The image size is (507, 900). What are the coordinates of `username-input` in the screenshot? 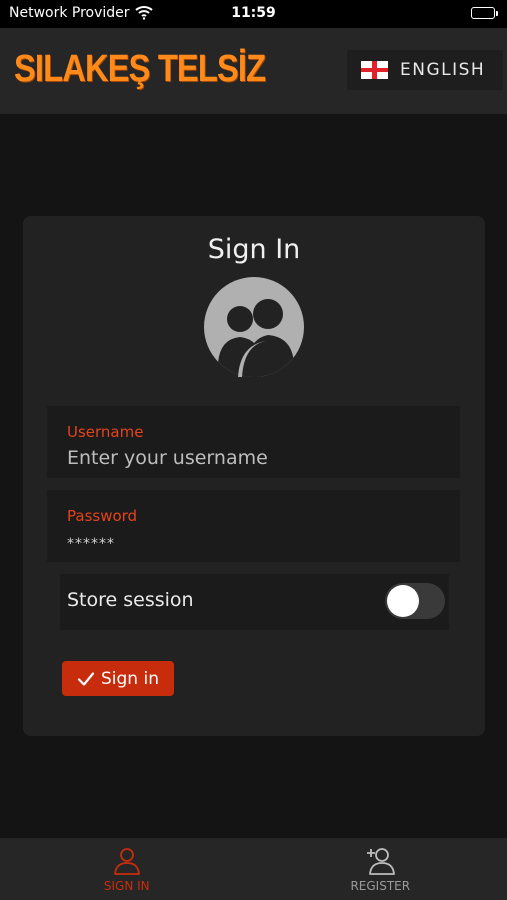 It's located at (252, 458).